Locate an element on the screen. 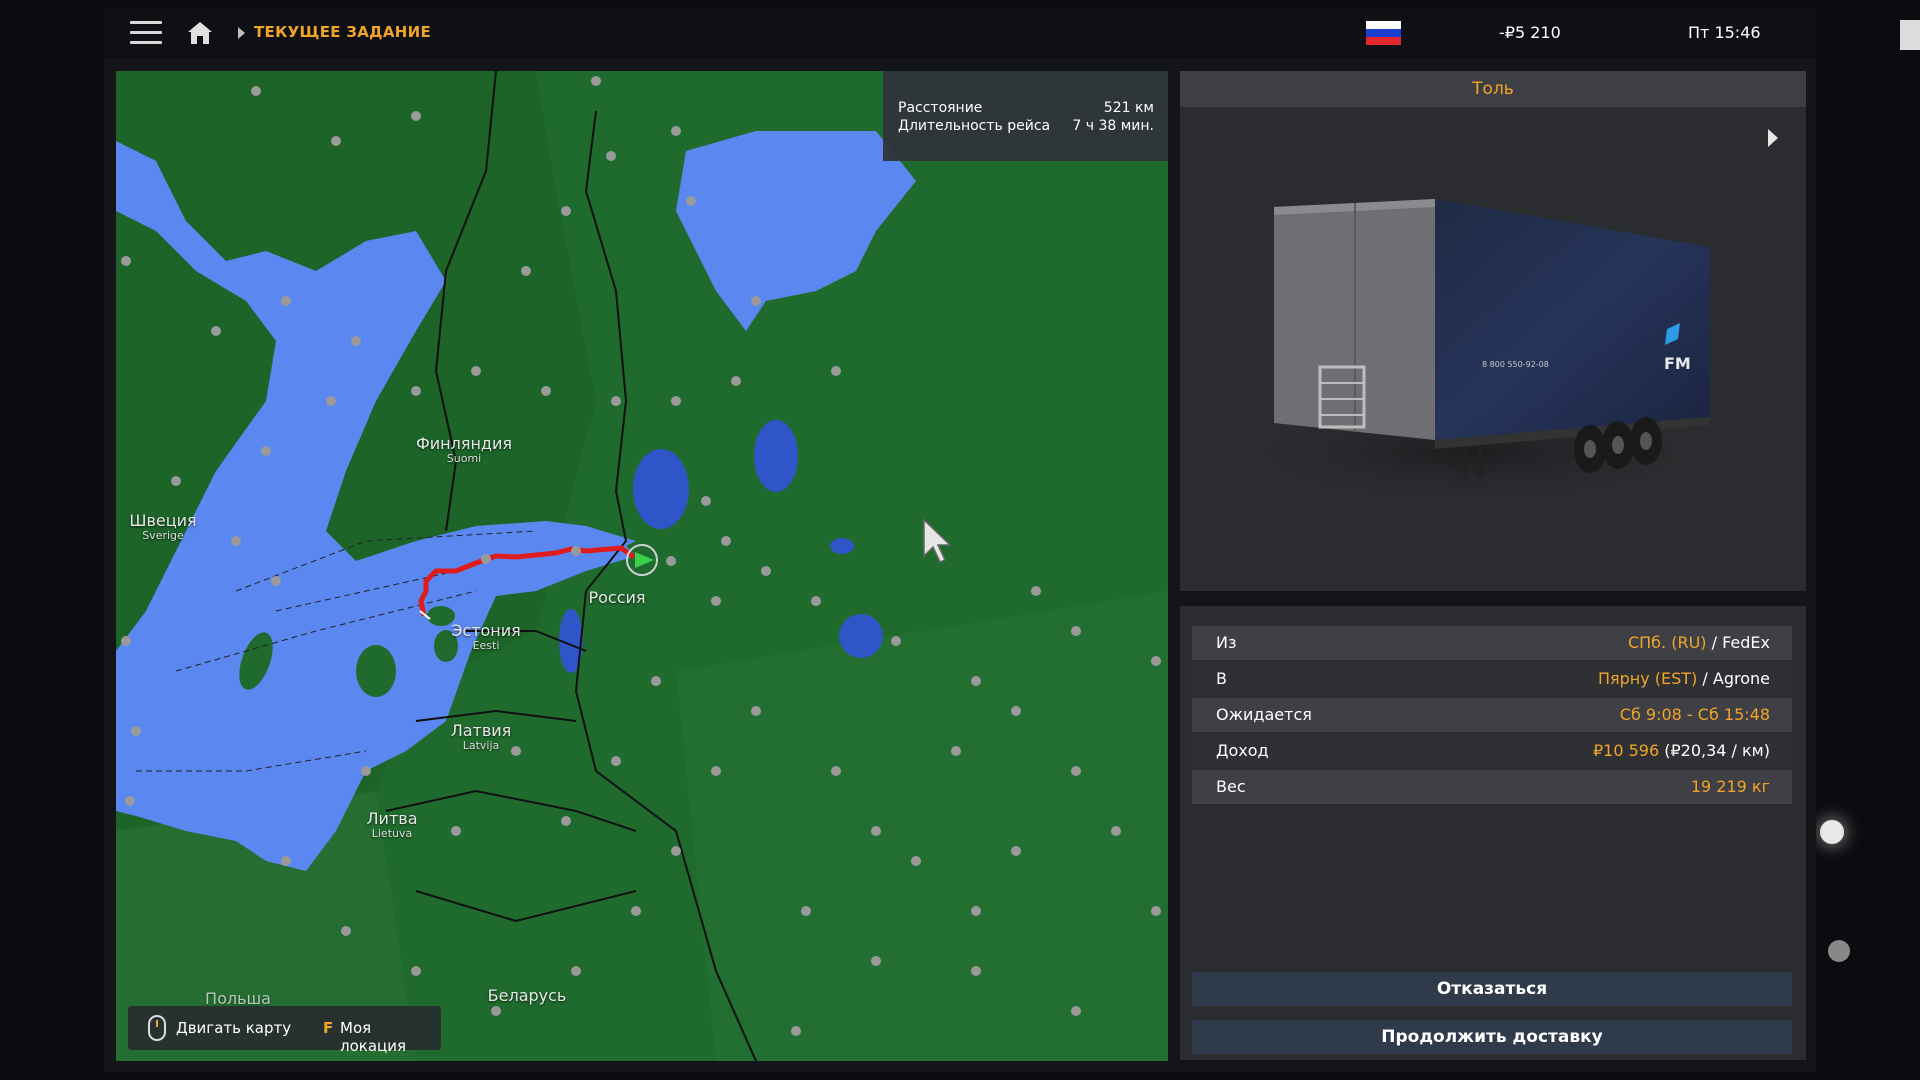 This screenshot has height=1080, width=1920. map-label-lithuania: Литва Lietuva is located at coordinates (392, 825).